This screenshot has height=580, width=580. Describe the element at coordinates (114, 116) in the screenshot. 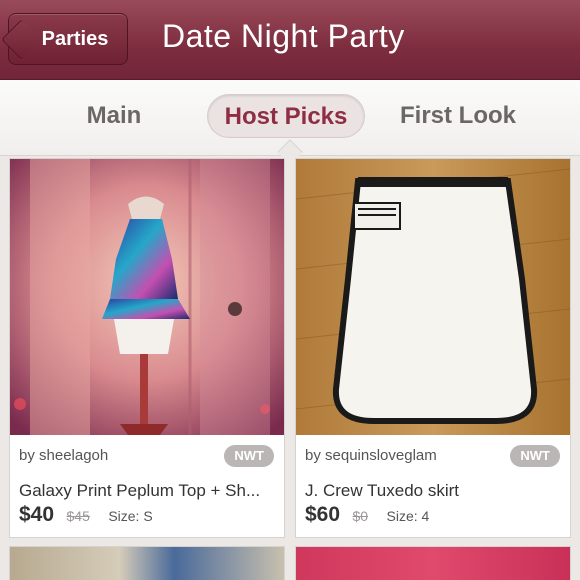

I see `tab-main: Main` at that location.